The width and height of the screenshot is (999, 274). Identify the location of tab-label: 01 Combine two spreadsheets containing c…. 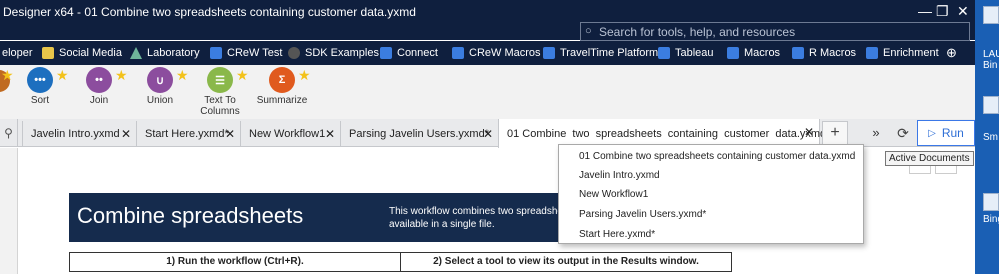
(667, 133).